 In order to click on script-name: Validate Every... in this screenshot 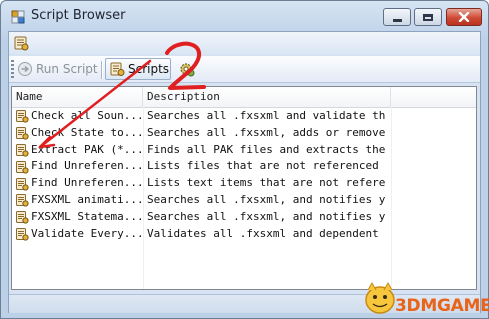, I will do `click(78, 234)`.